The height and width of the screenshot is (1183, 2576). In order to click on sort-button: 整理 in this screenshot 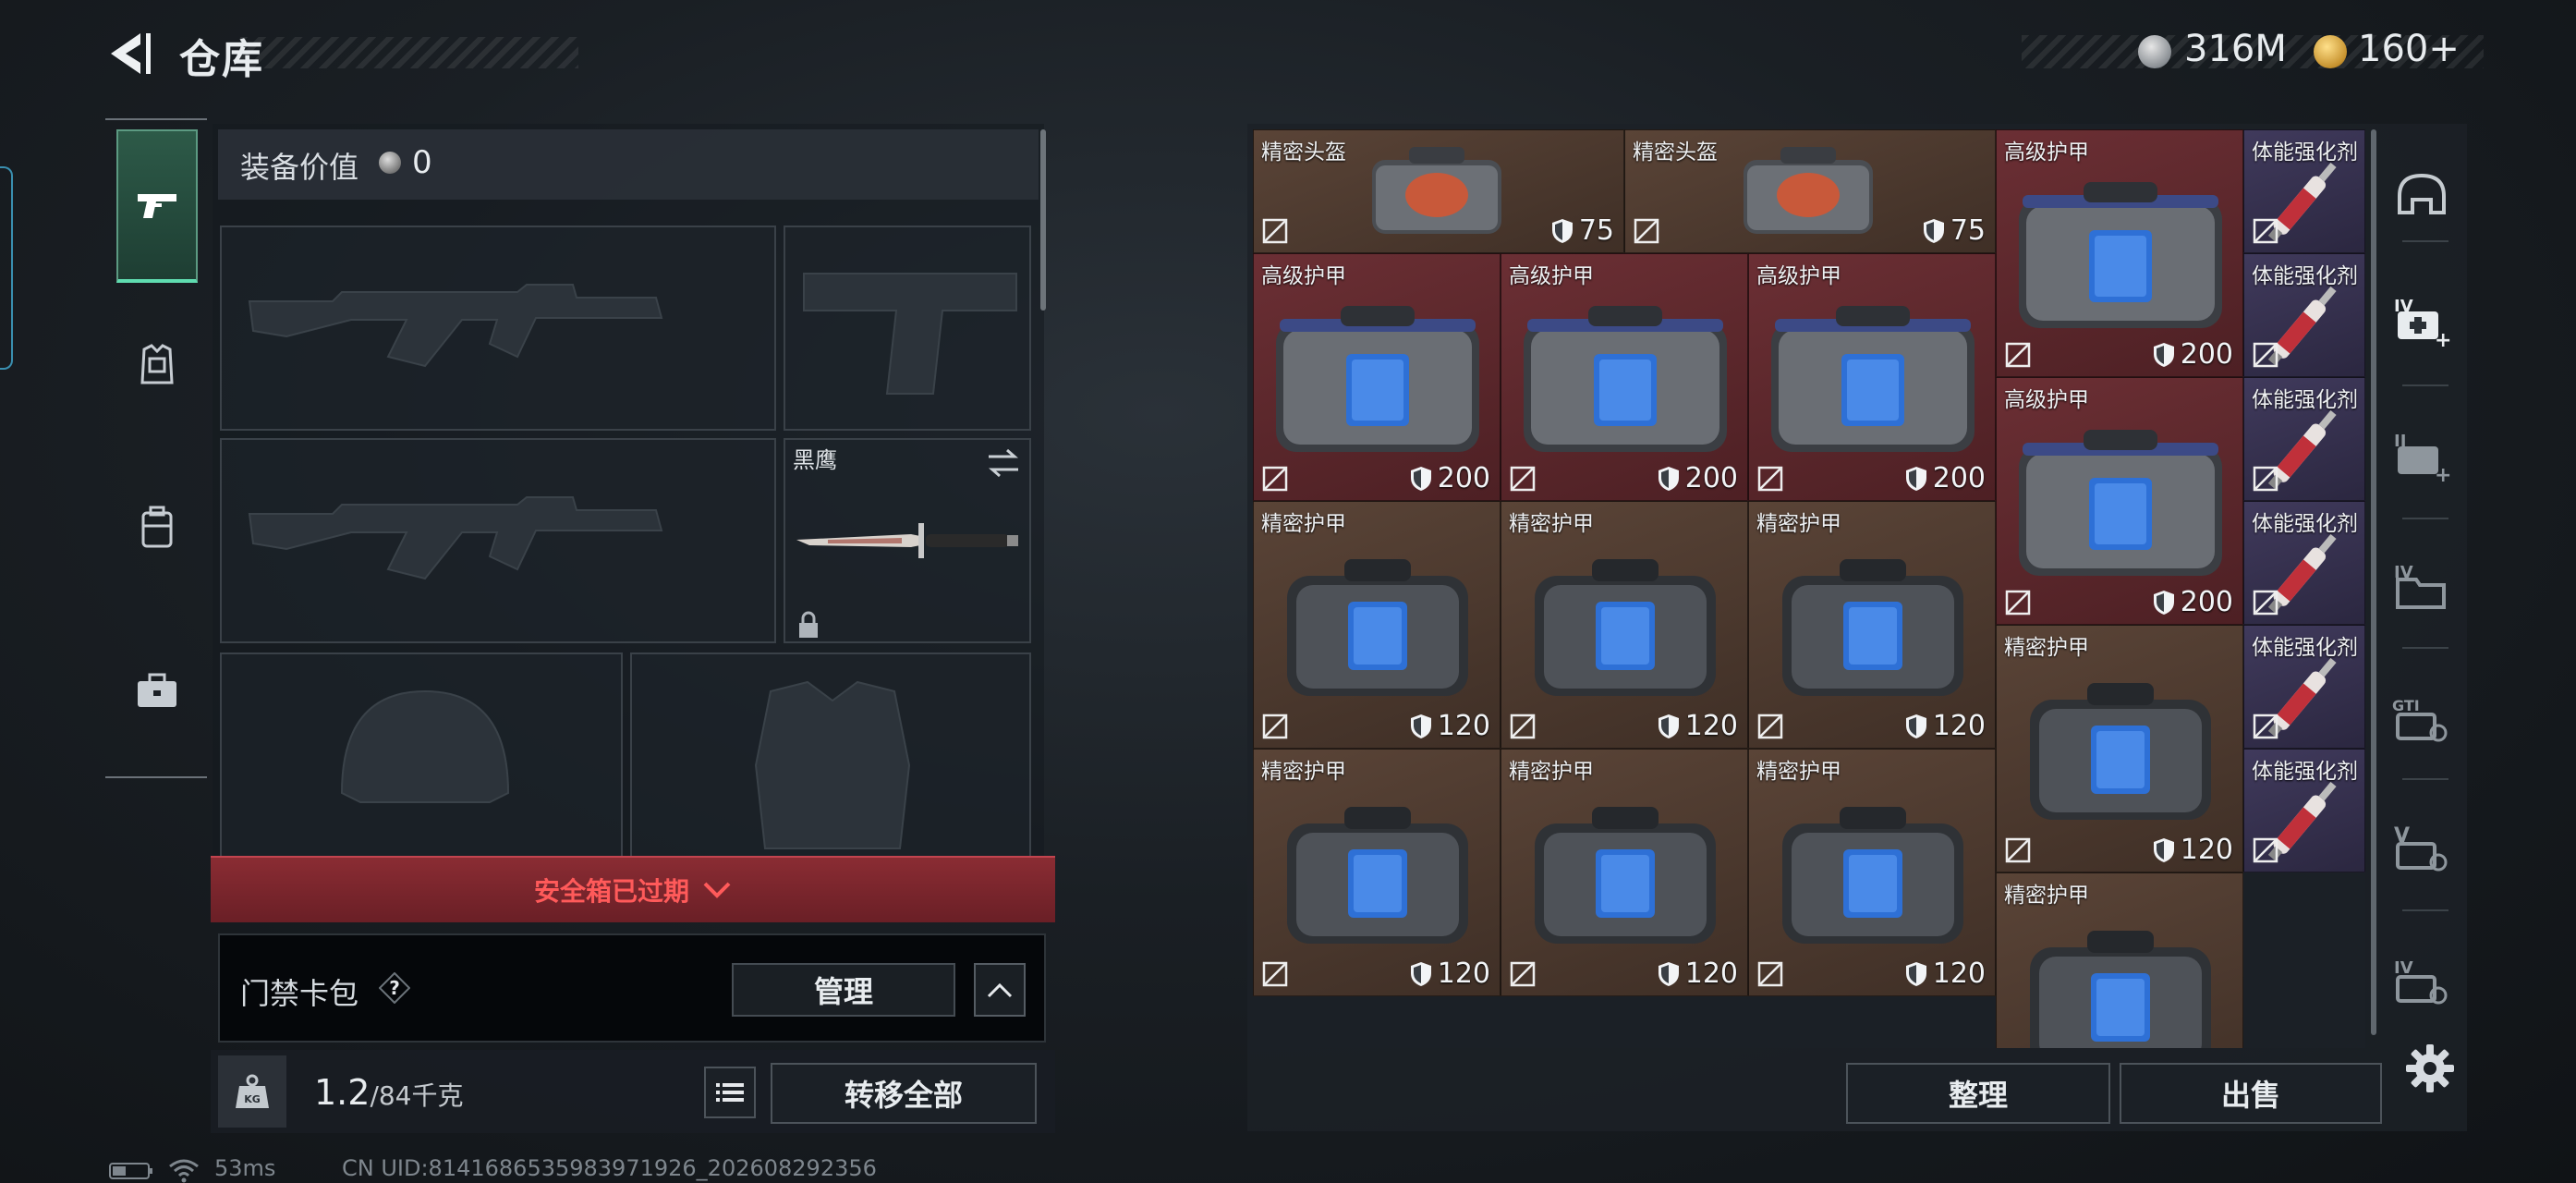, I will do `click(1978, 1093)`.